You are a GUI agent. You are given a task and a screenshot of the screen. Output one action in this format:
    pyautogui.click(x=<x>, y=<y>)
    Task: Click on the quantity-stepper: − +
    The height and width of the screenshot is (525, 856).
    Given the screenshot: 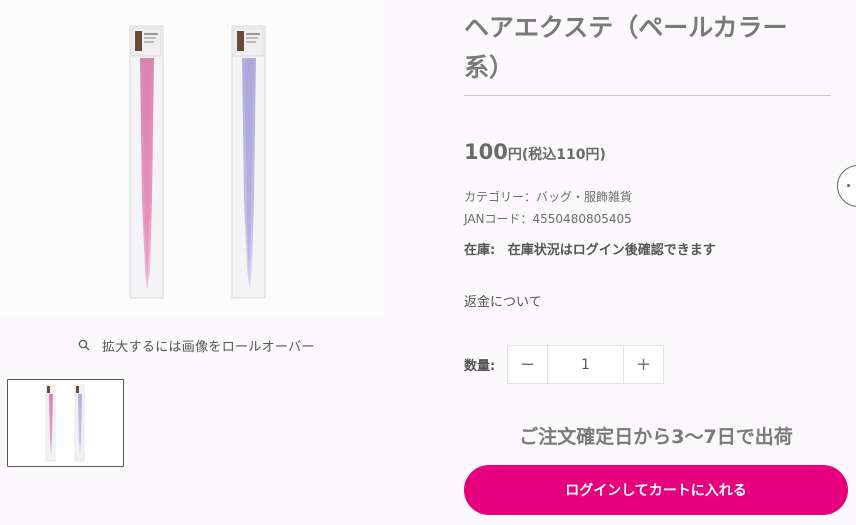 What is the action you would take?
    pyautogui.click(x=585, y=364)
    